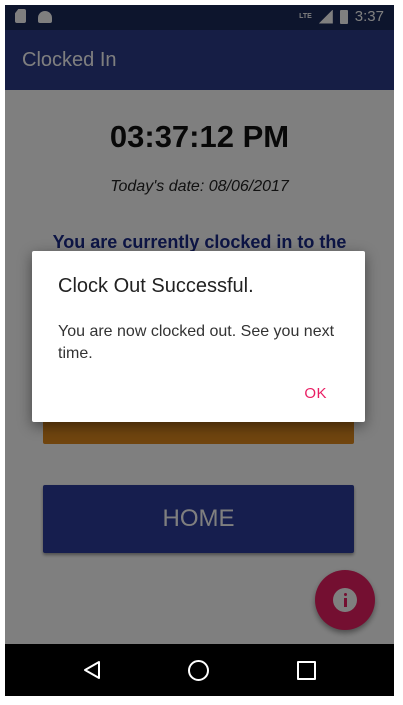  Describe the element at coordinates (92, 670) in the screenshot. I see `back-icon` at that location.